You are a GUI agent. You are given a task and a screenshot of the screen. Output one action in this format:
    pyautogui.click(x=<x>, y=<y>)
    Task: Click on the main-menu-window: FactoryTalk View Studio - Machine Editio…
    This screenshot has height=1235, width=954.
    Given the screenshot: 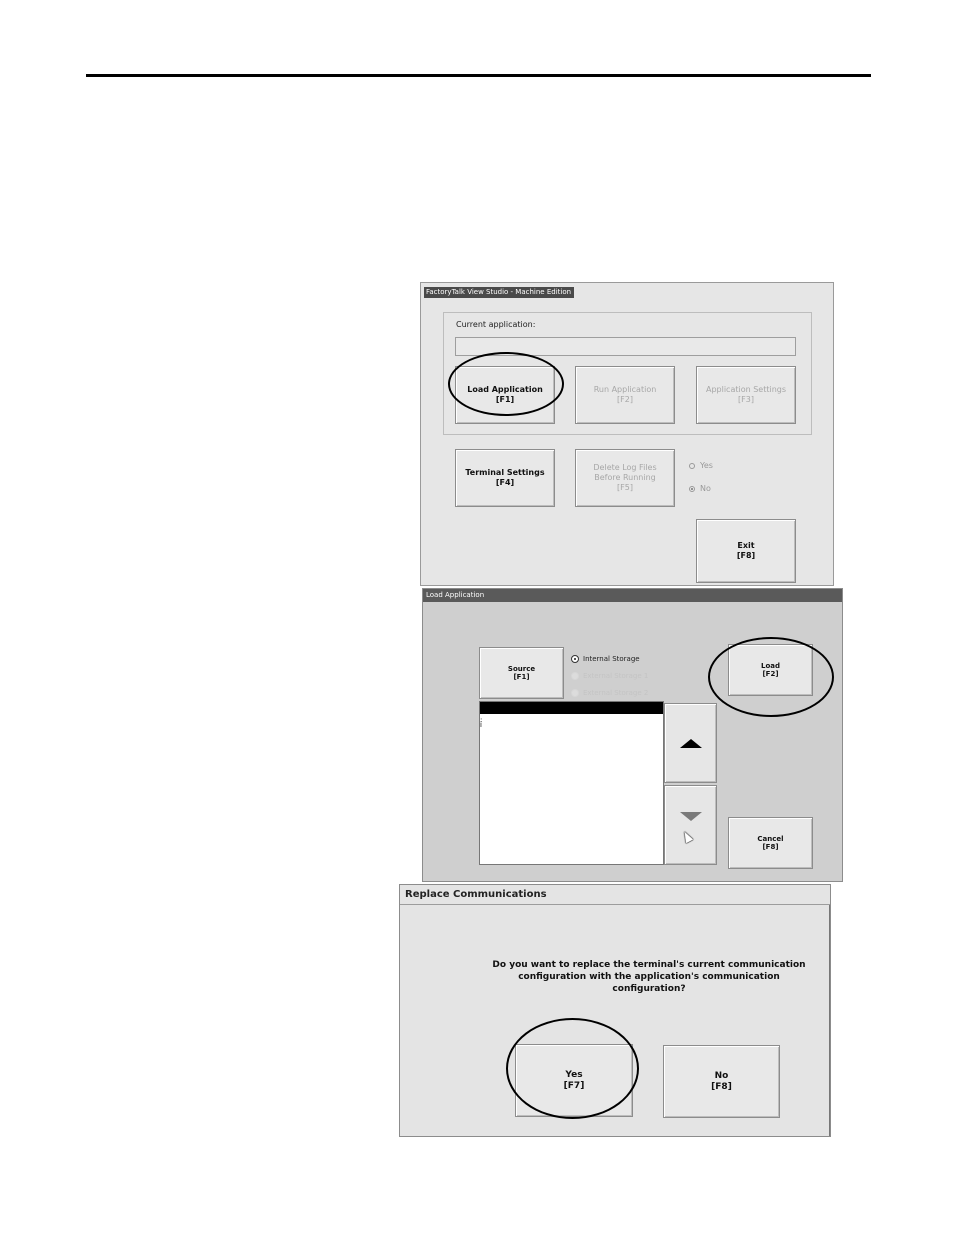 What is the action you would take?
    pyautogui.click(x=627, y=434)
    